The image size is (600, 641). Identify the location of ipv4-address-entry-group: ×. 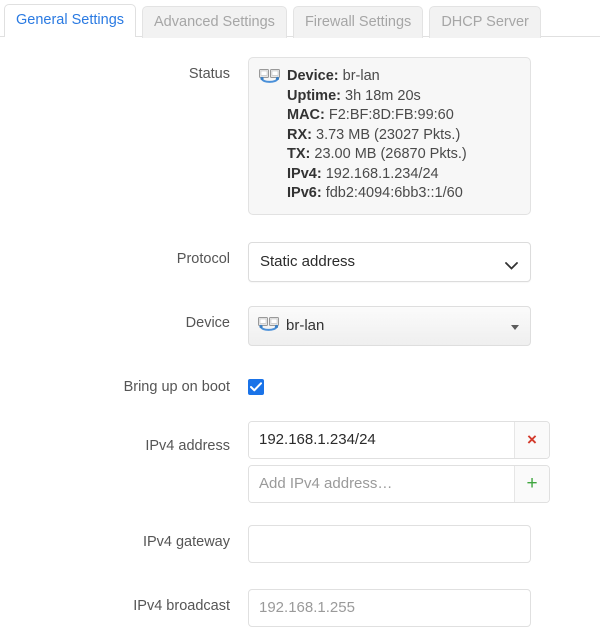
(399, 439).